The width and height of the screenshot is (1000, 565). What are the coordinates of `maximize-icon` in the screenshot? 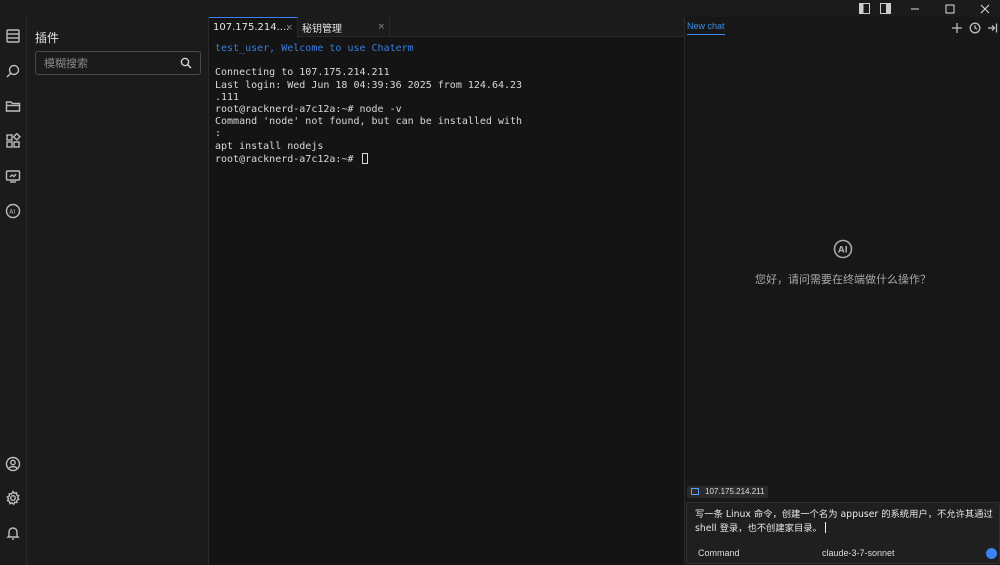 It's located at (950, 8).